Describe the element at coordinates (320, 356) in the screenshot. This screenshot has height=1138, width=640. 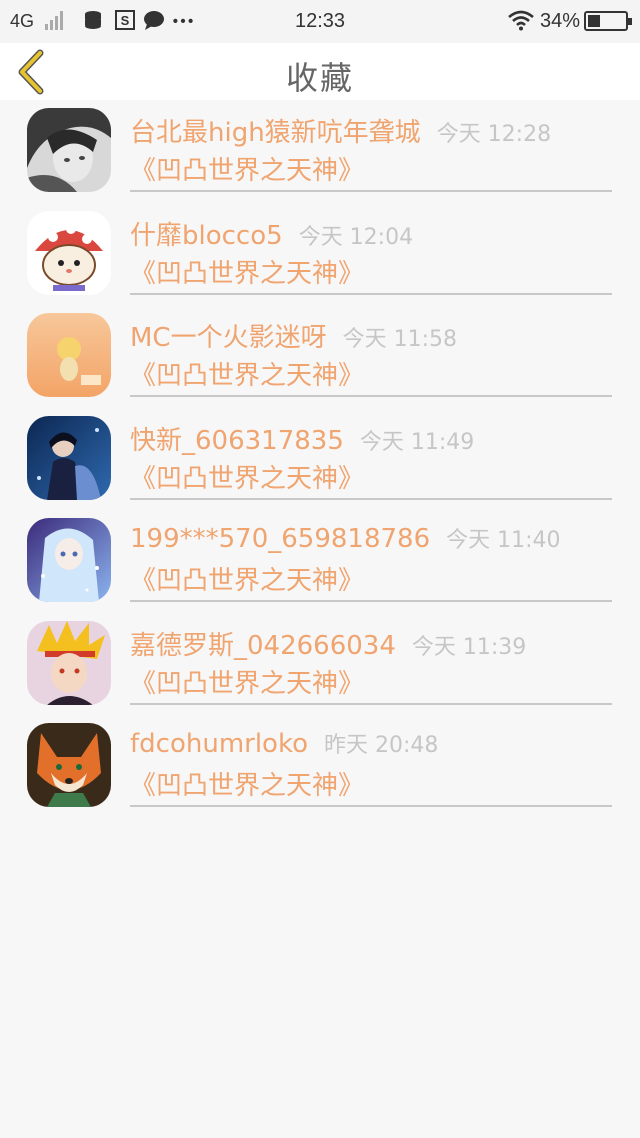
I see `list-item: MC一个火影迷呀 今天 11:58 《凹凸世界之天神》` at that location.